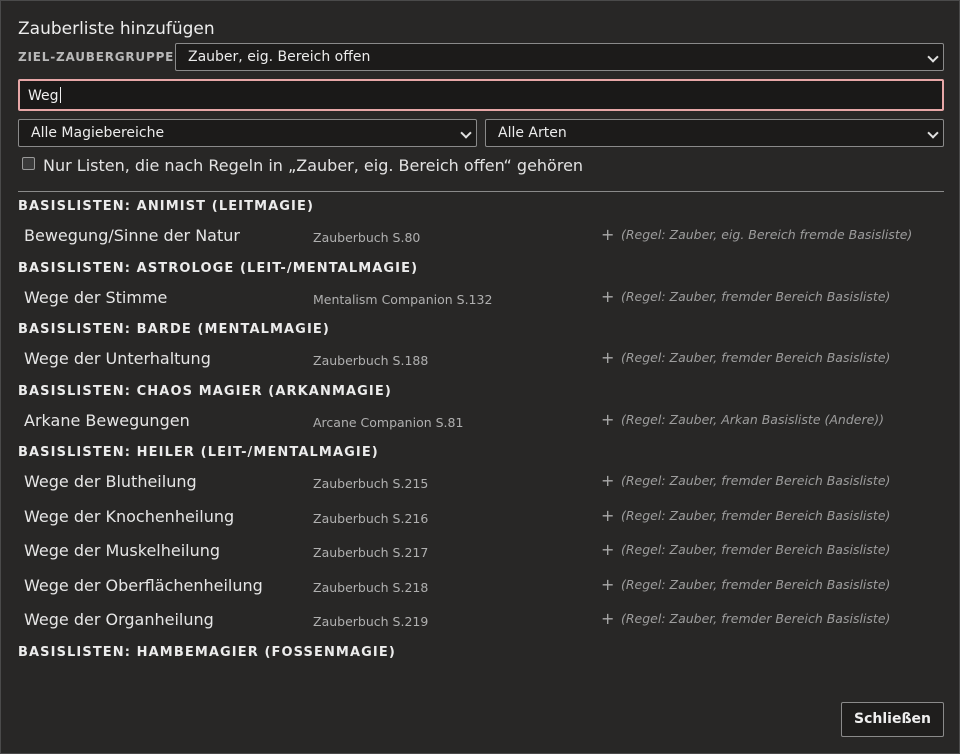 The width and height of the screenshot is (960, 754). What do you see at coordinates (117, 358) in the screenshot?
I see `spell-list-name: Wege der Unterhaltung` at bounding box center [117, 358].